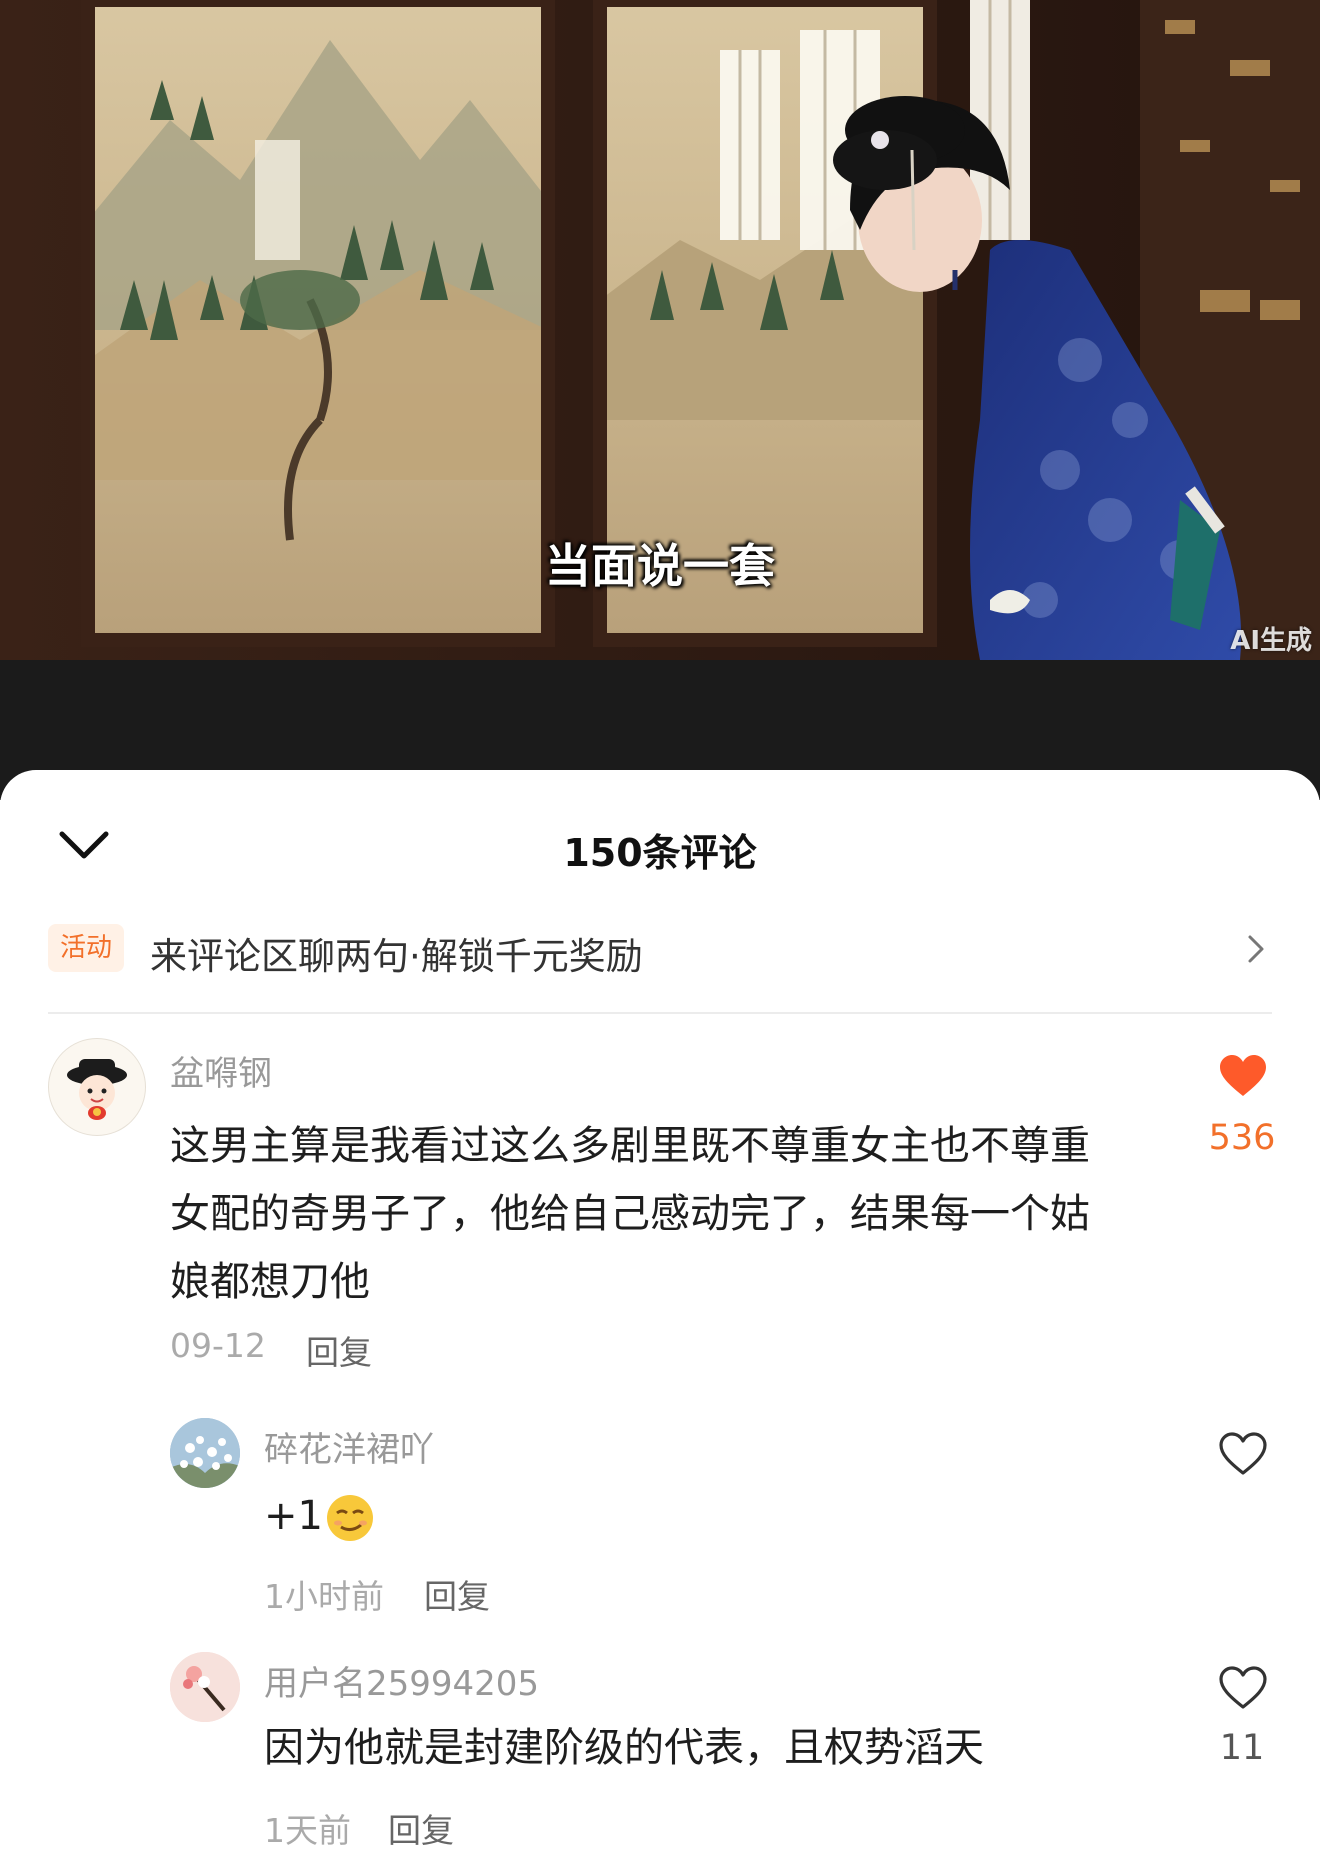 This screenshot has width=1320, height=1868. I want to click on hairpin-avatar-image, so click(205, 1687).